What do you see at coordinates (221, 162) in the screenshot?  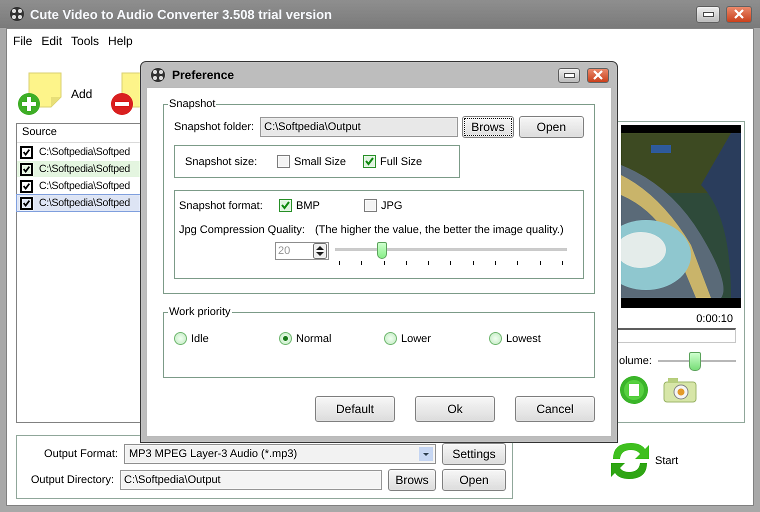 I see `snapshot-size-label: Snapshot size:` at bounding box center [221, 162].